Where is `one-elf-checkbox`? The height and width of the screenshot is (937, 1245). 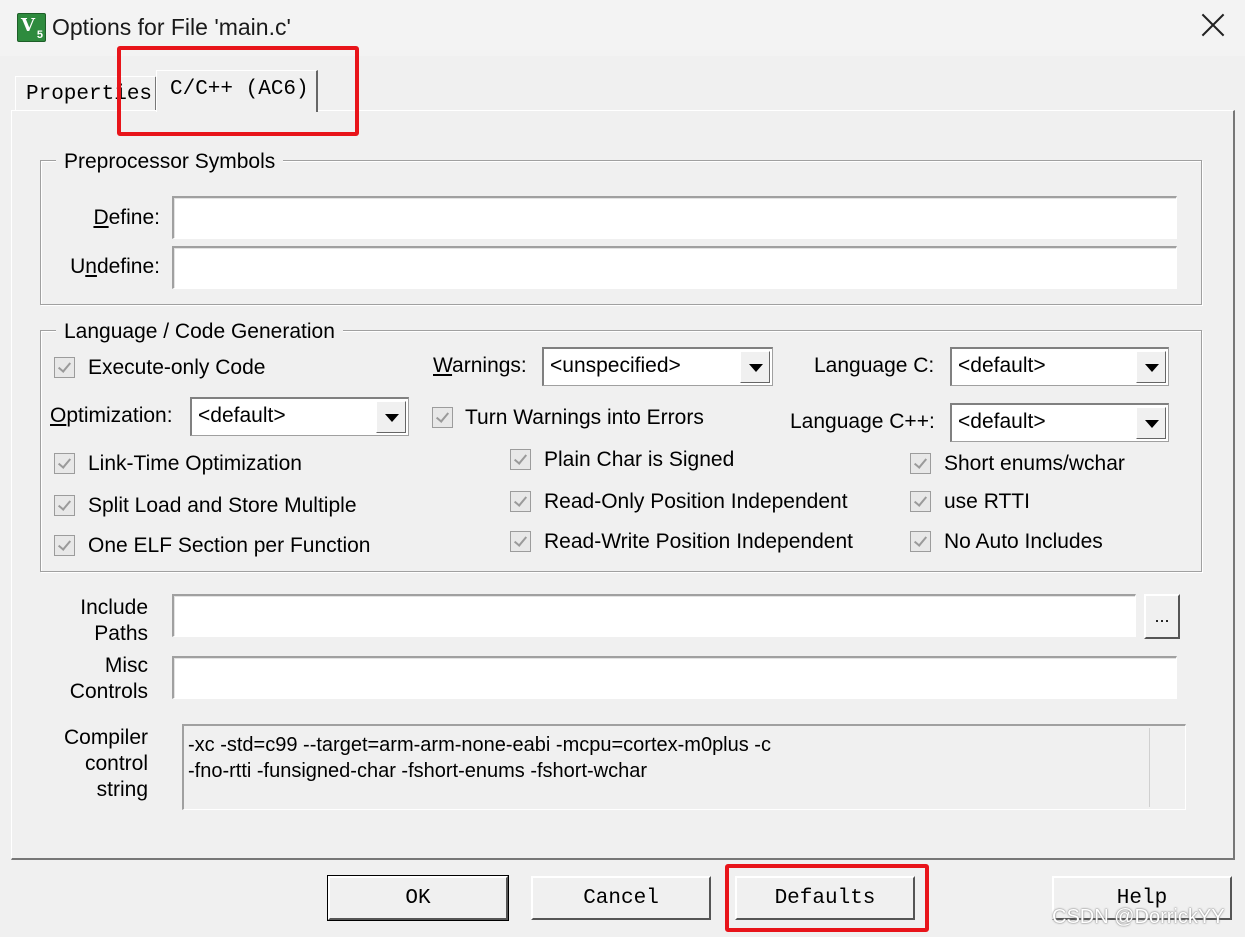 one-elf-checkbox is located at coordinates (64, 545).